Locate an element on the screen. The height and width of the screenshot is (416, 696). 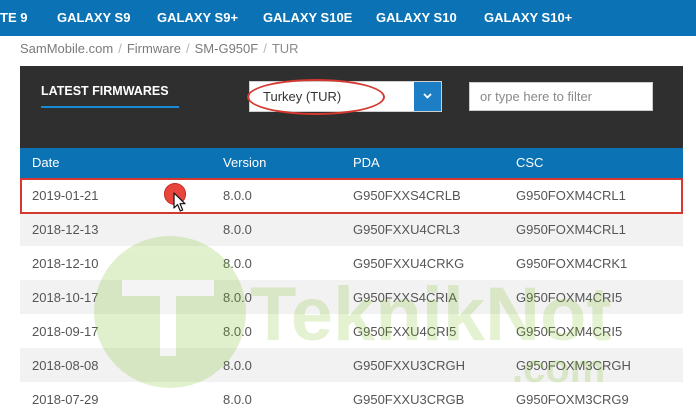
row-date: 2018-08-08 is located at coordinates (65, 365).